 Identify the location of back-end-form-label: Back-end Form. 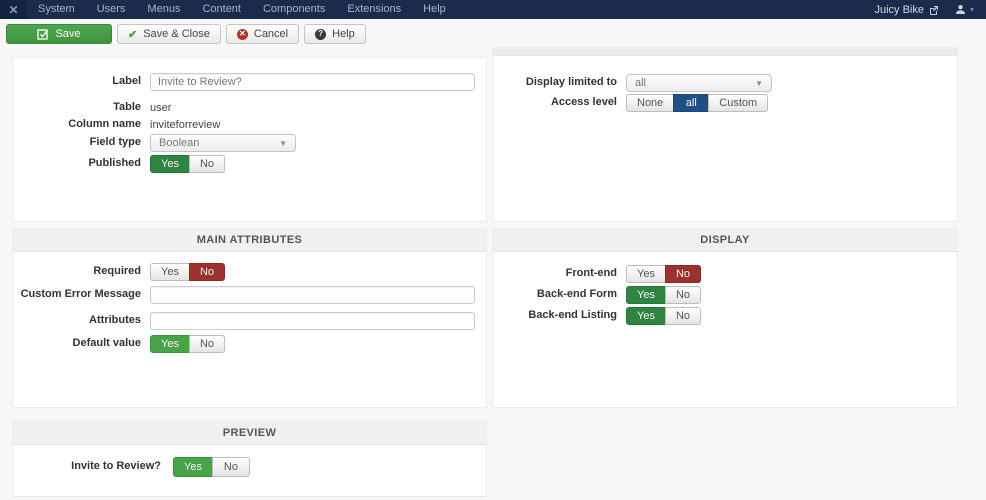
(576, 294).